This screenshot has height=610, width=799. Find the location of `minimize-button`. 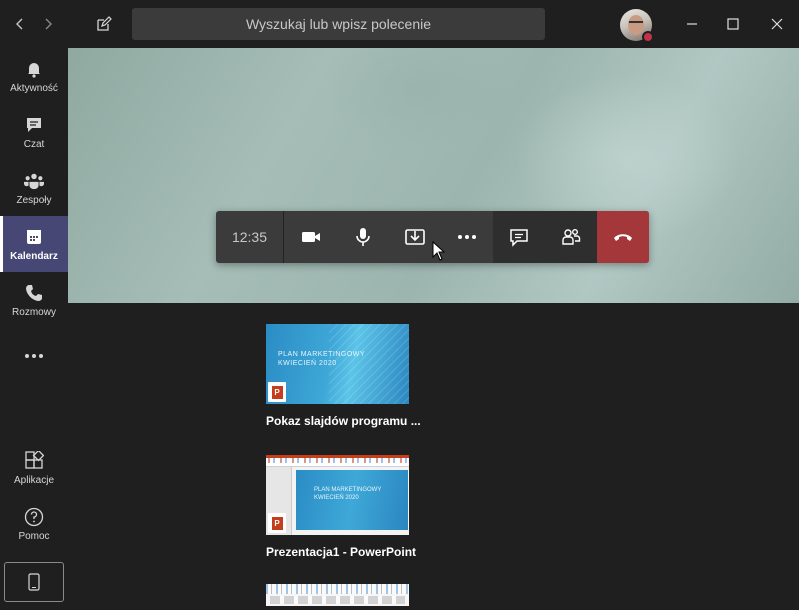

minimize-button is located at coordinates (692, 24).